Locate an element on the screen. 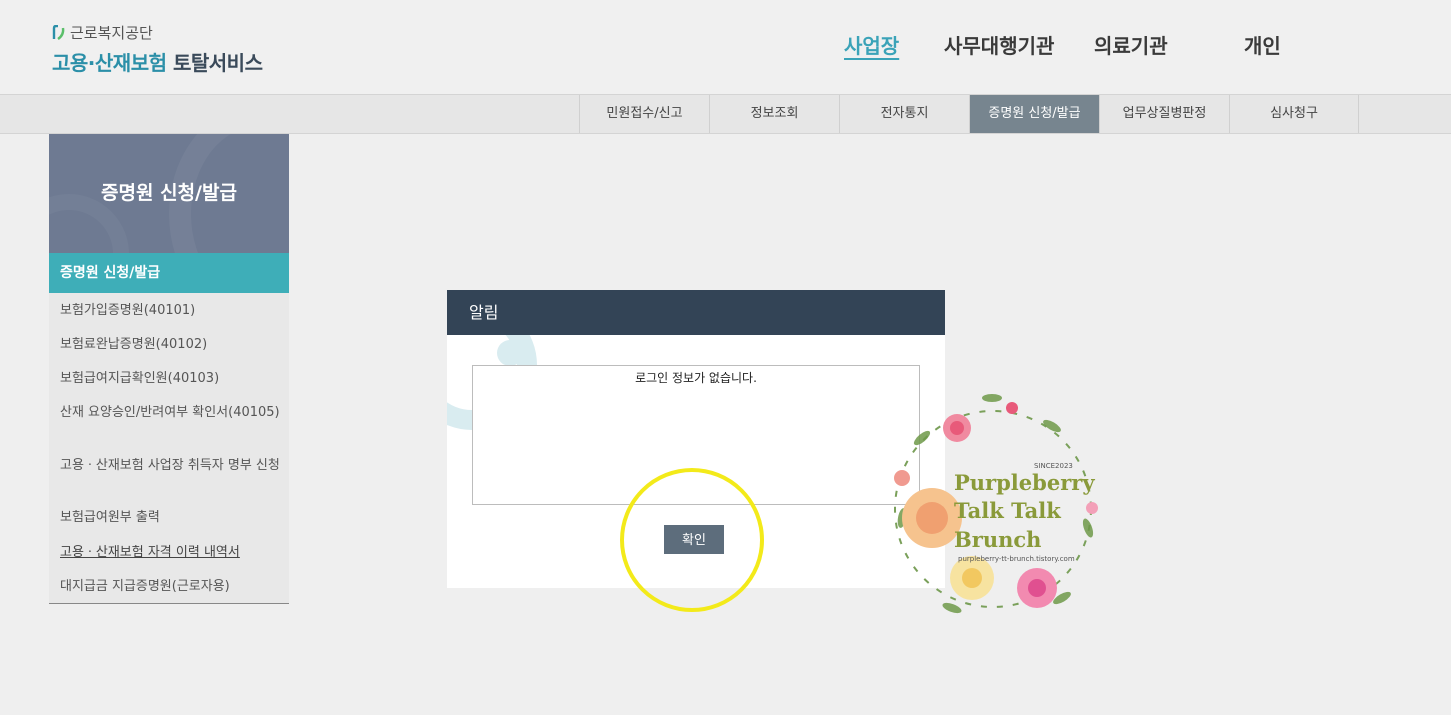 This screenshot has height=715, width=1451. sidebar-title: 증명원 신청/발급 is located at coordinates (169, 193).